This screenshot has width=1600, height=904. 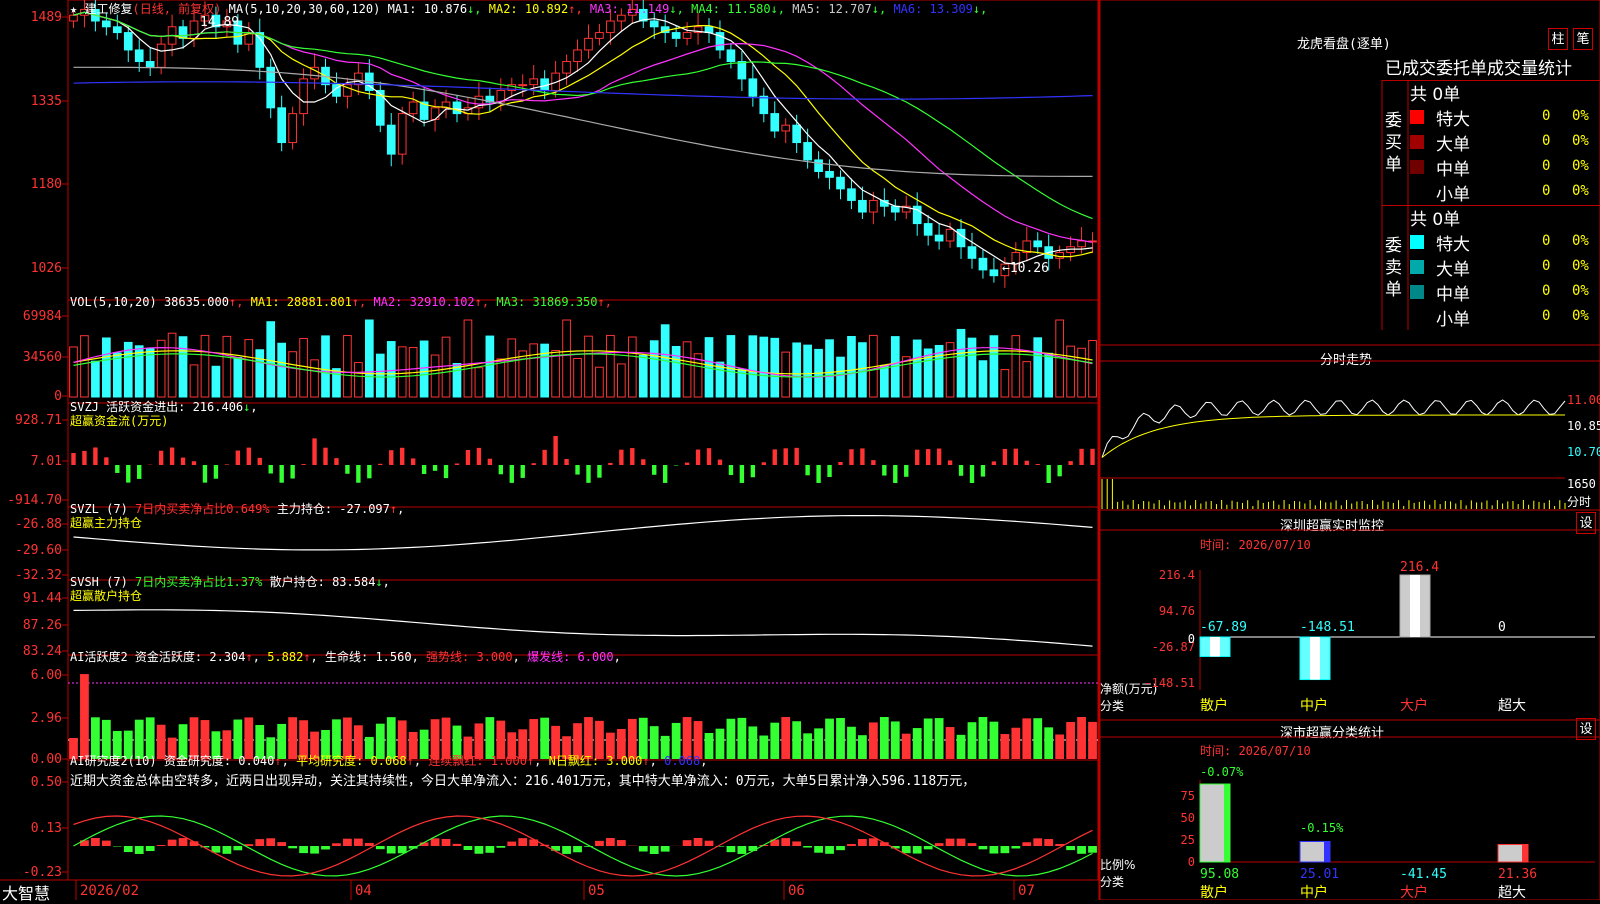 What do you see at coordinates (1191, 862) in the screenshot?
I see `sc-y-tick: 0` at bounding box center [1191, 862].